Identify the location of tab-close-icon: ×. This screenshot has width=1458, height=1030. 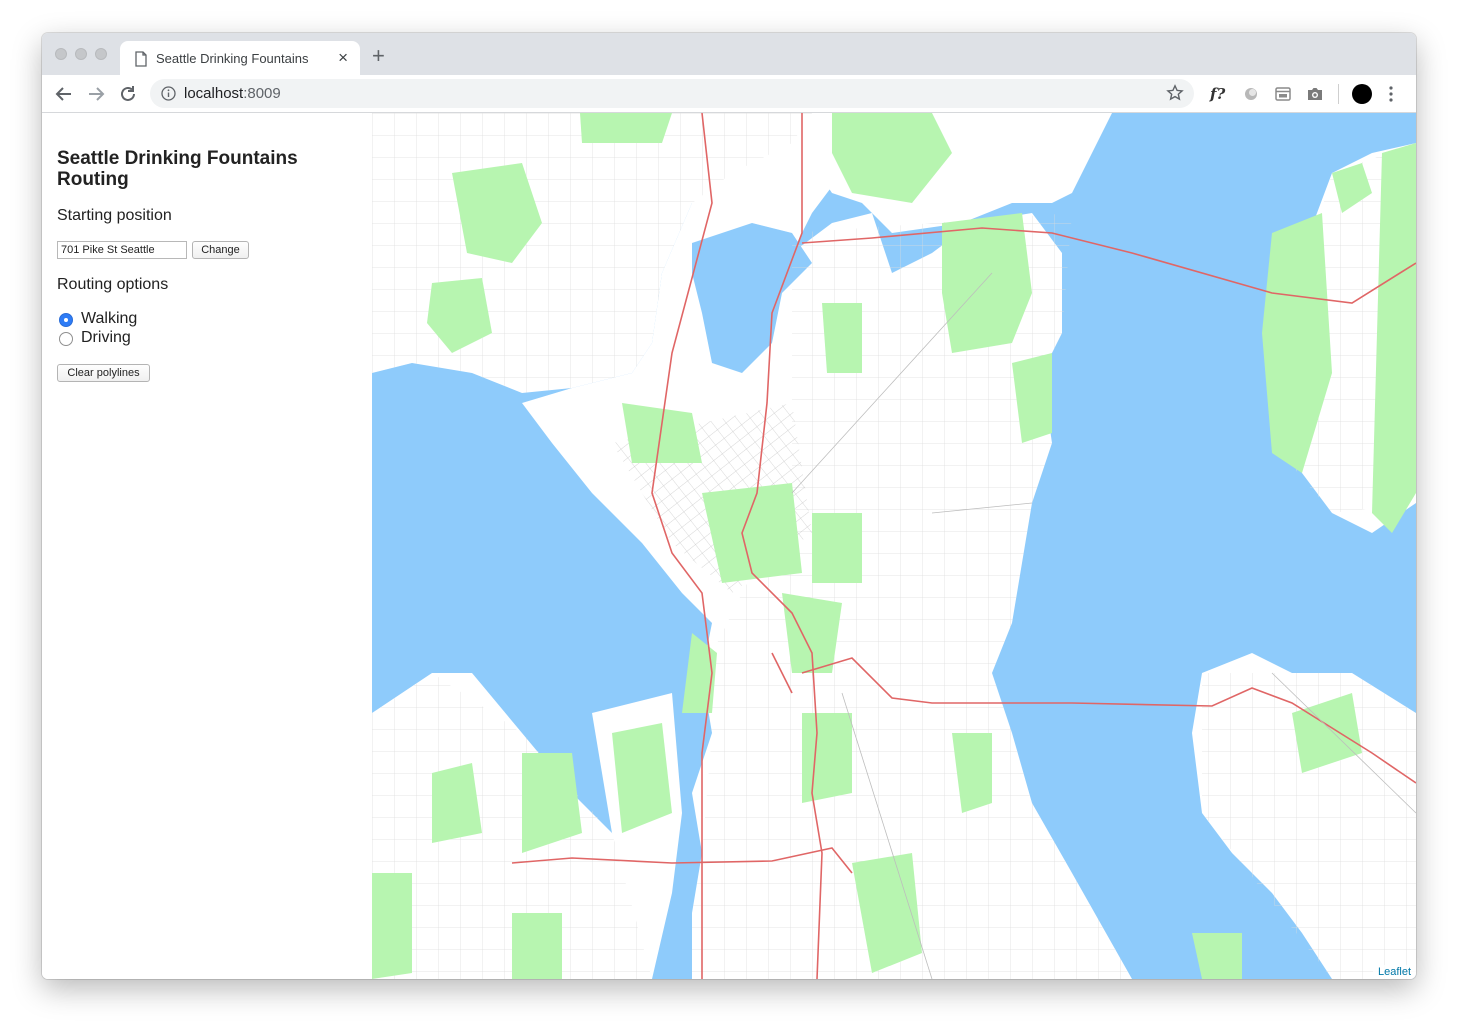
(343, 58).